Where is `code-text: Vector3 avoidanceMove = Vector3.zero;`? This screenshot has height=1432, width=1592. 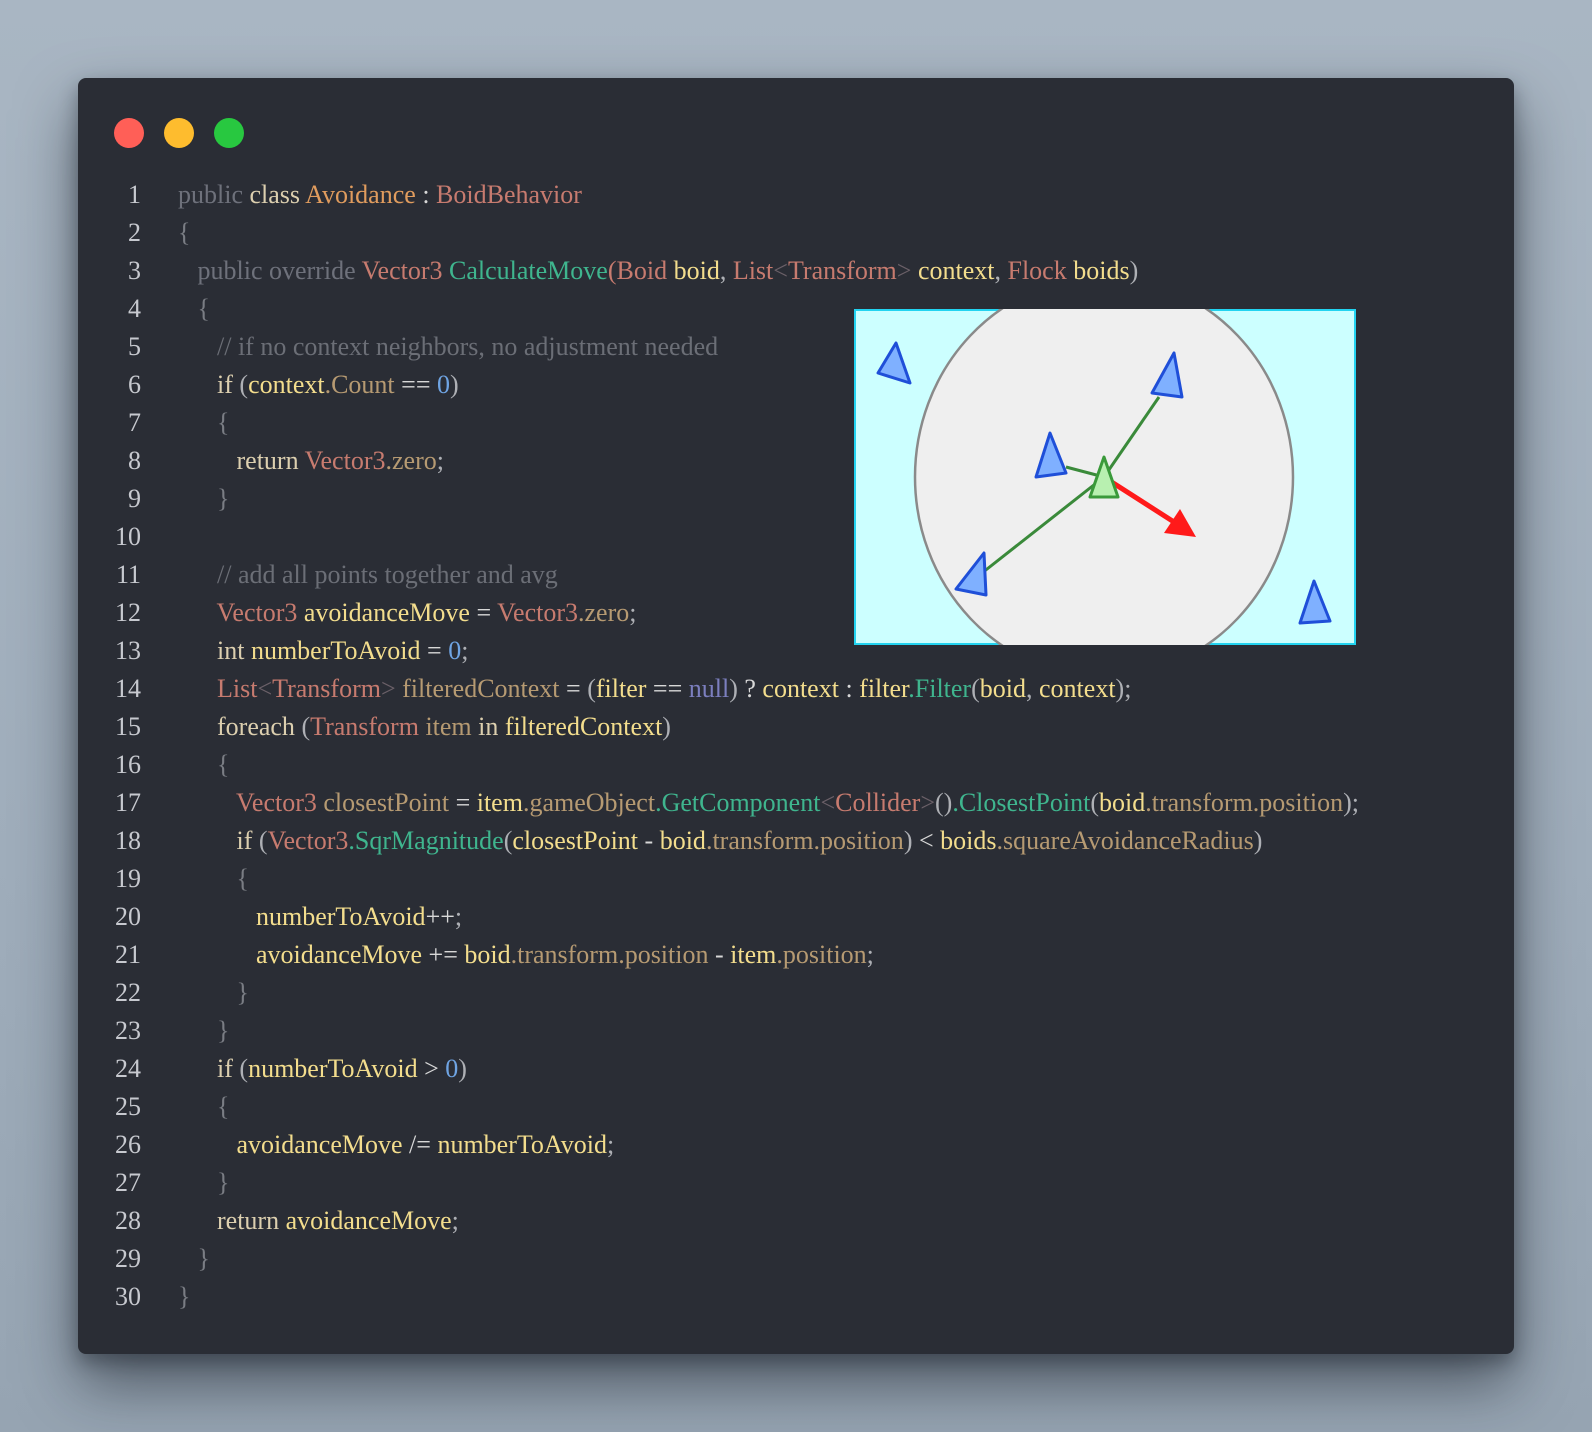 code-text: Vector3 avoidanceMove = Vector3.zero; is located at coordinates (407, 613).